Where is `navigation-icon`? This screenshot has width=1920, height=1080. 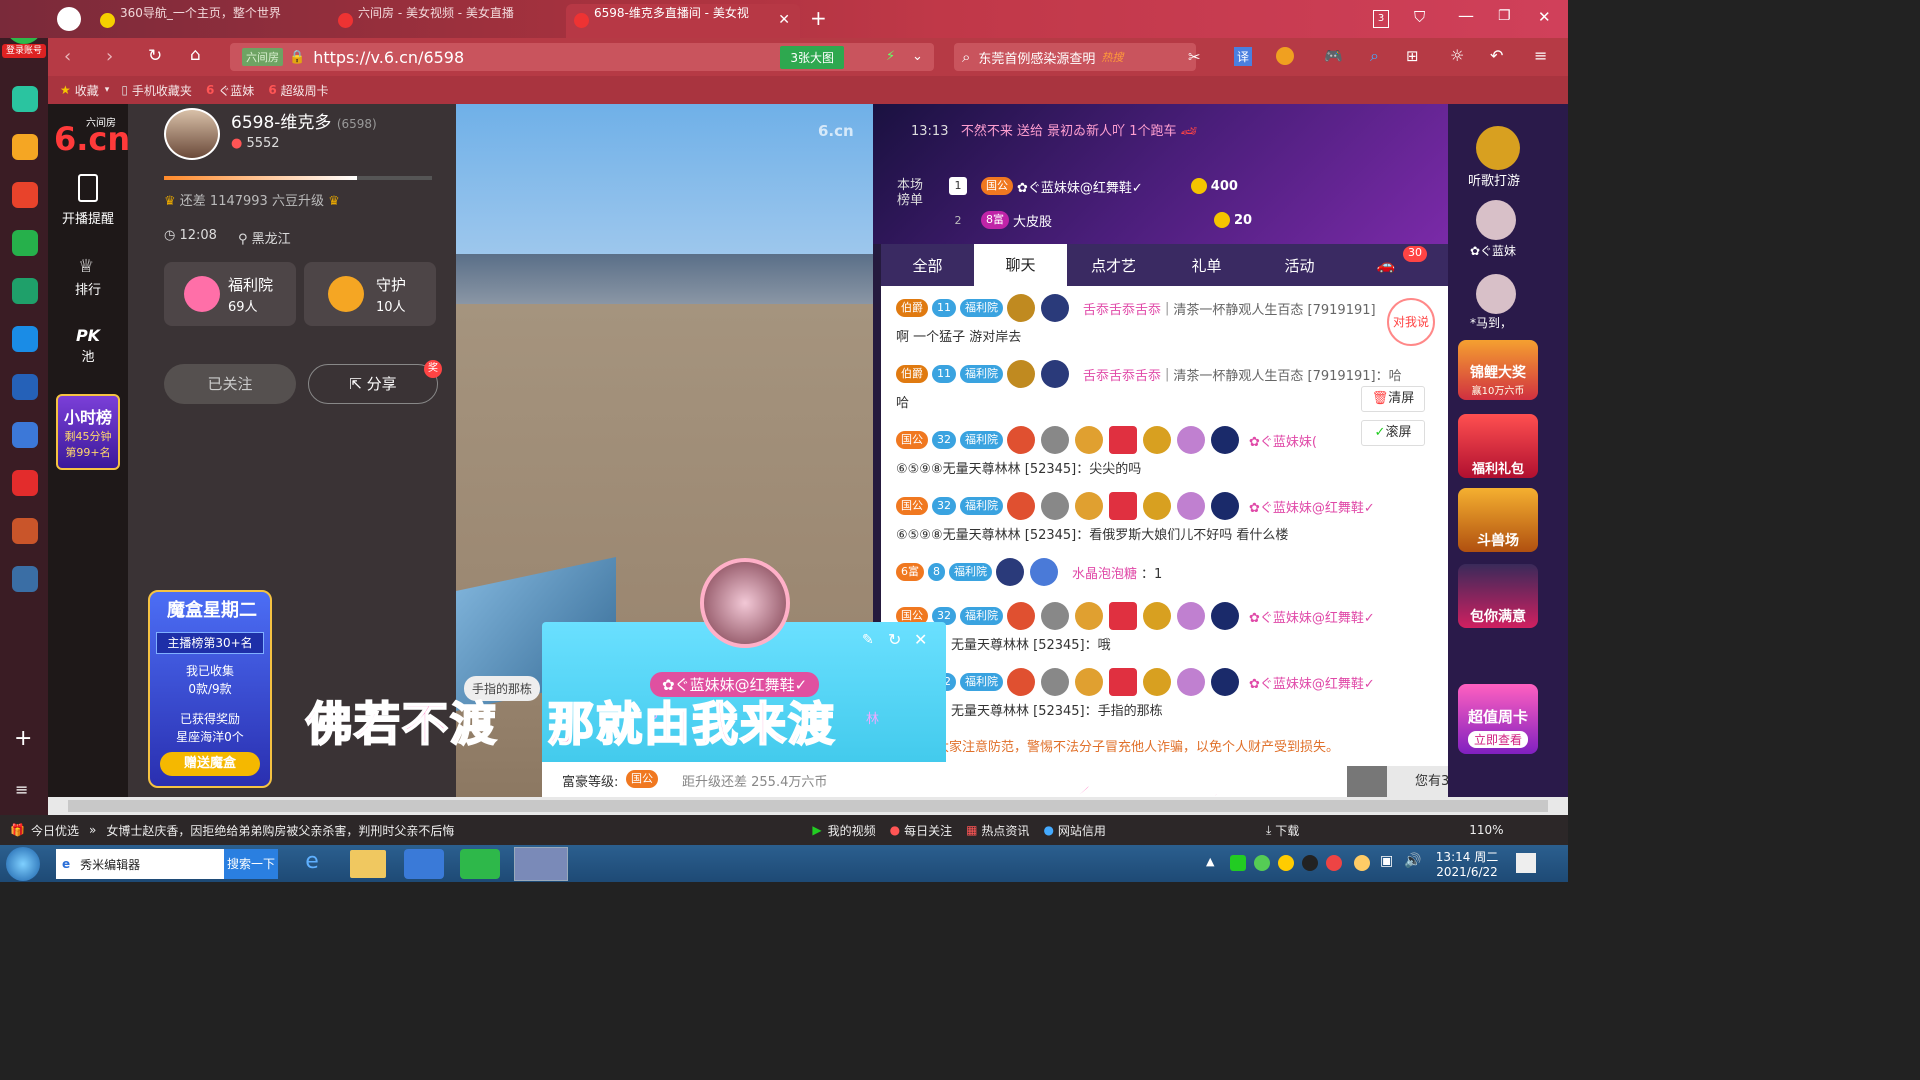
navigation-icon is located at coordinates (69, 19).